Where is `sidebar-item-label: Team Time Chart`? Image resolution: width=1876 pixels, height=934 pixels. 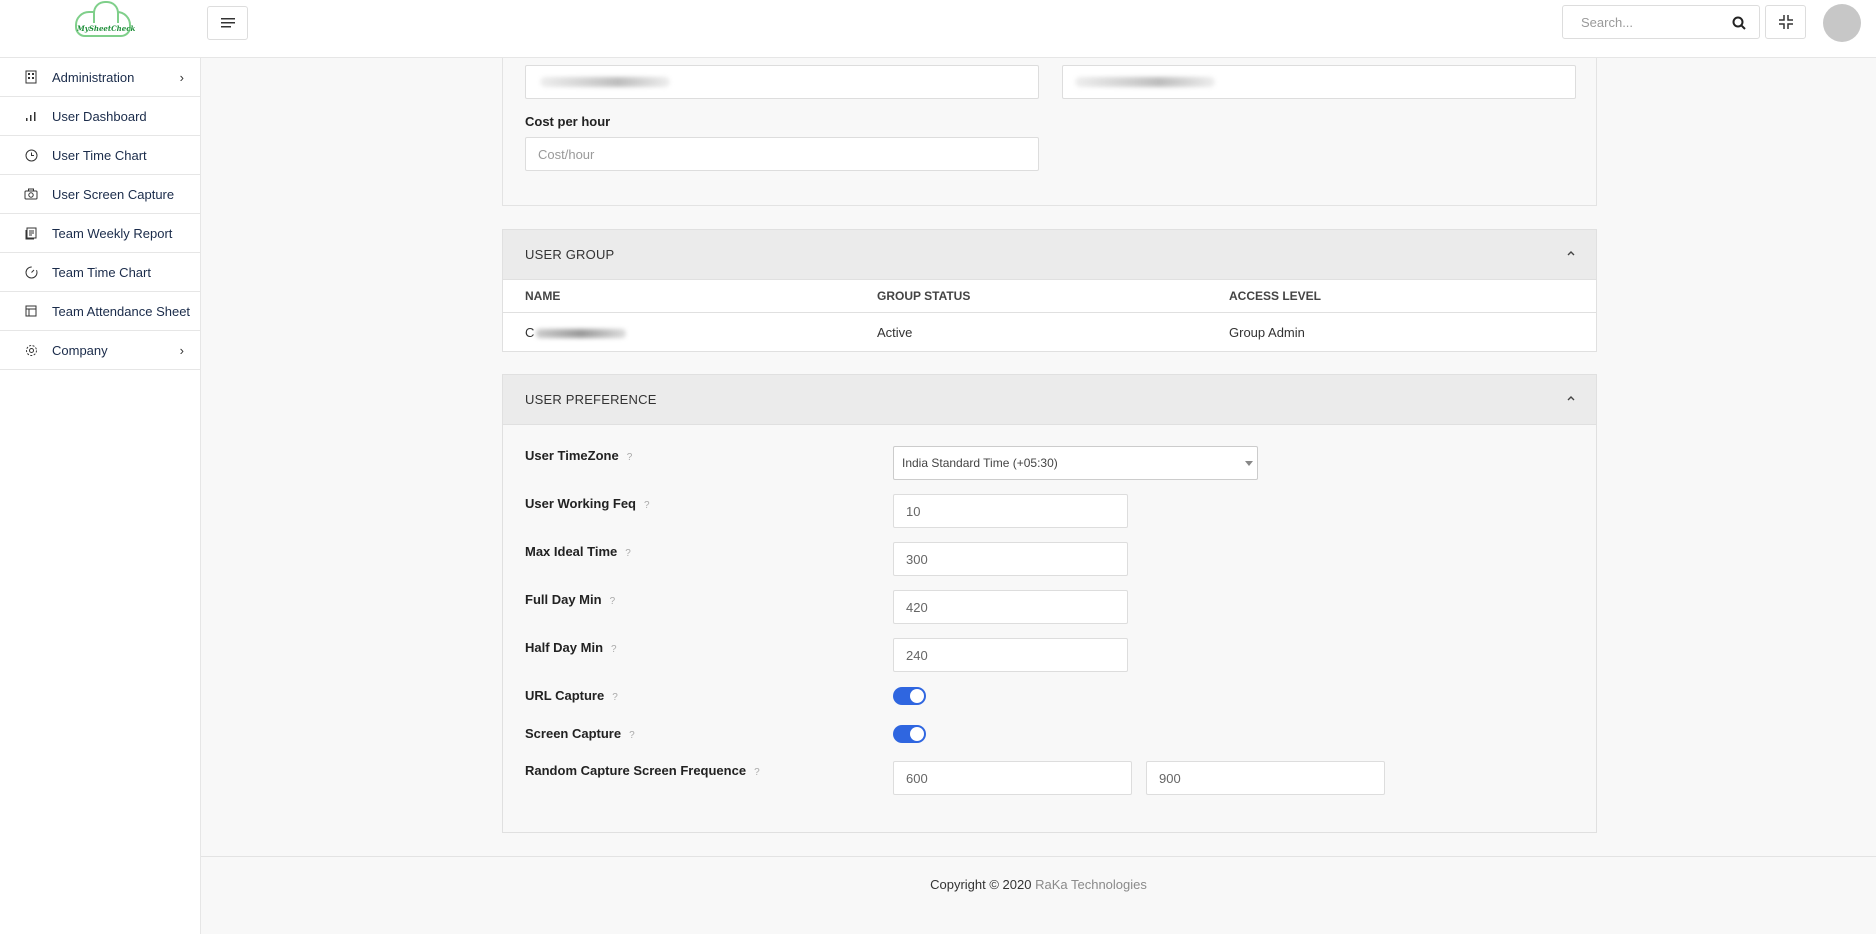 sidebar-item-label: Team Time Chart is located at coordinates (101, 272).